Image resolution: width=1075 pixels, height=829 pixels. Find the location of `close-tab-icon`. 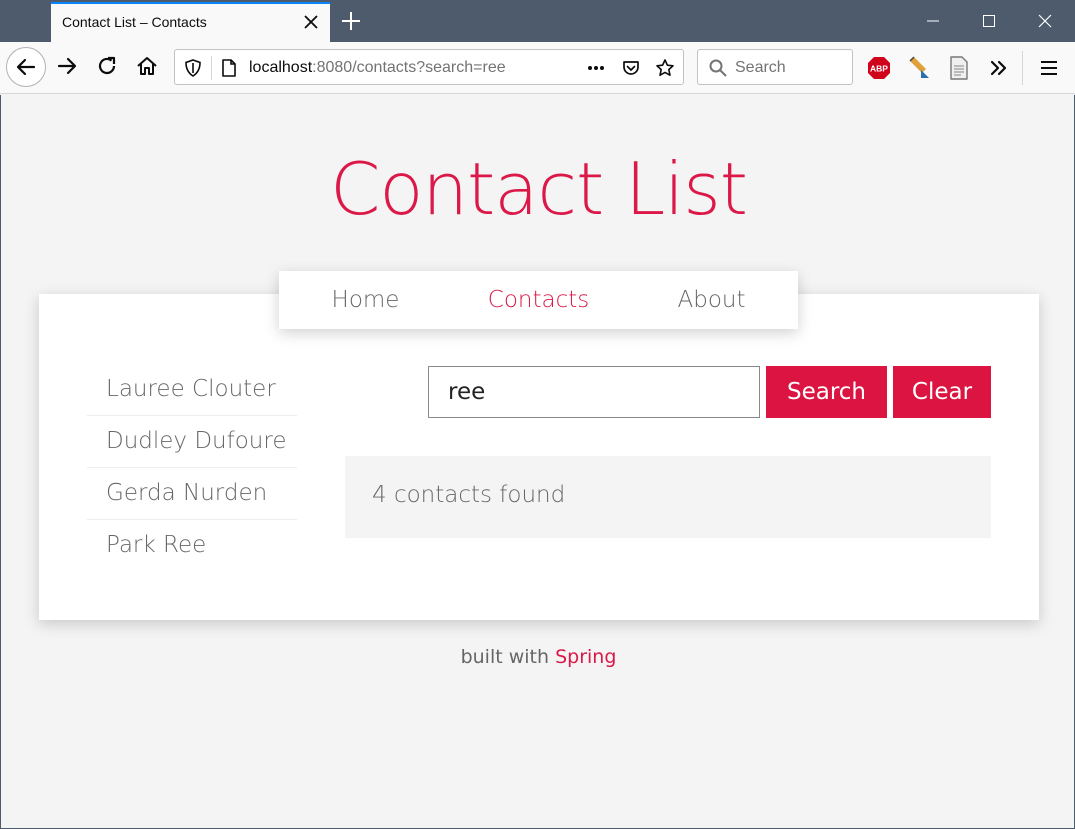

close-tab-icon is located at coordinates (311, 22).